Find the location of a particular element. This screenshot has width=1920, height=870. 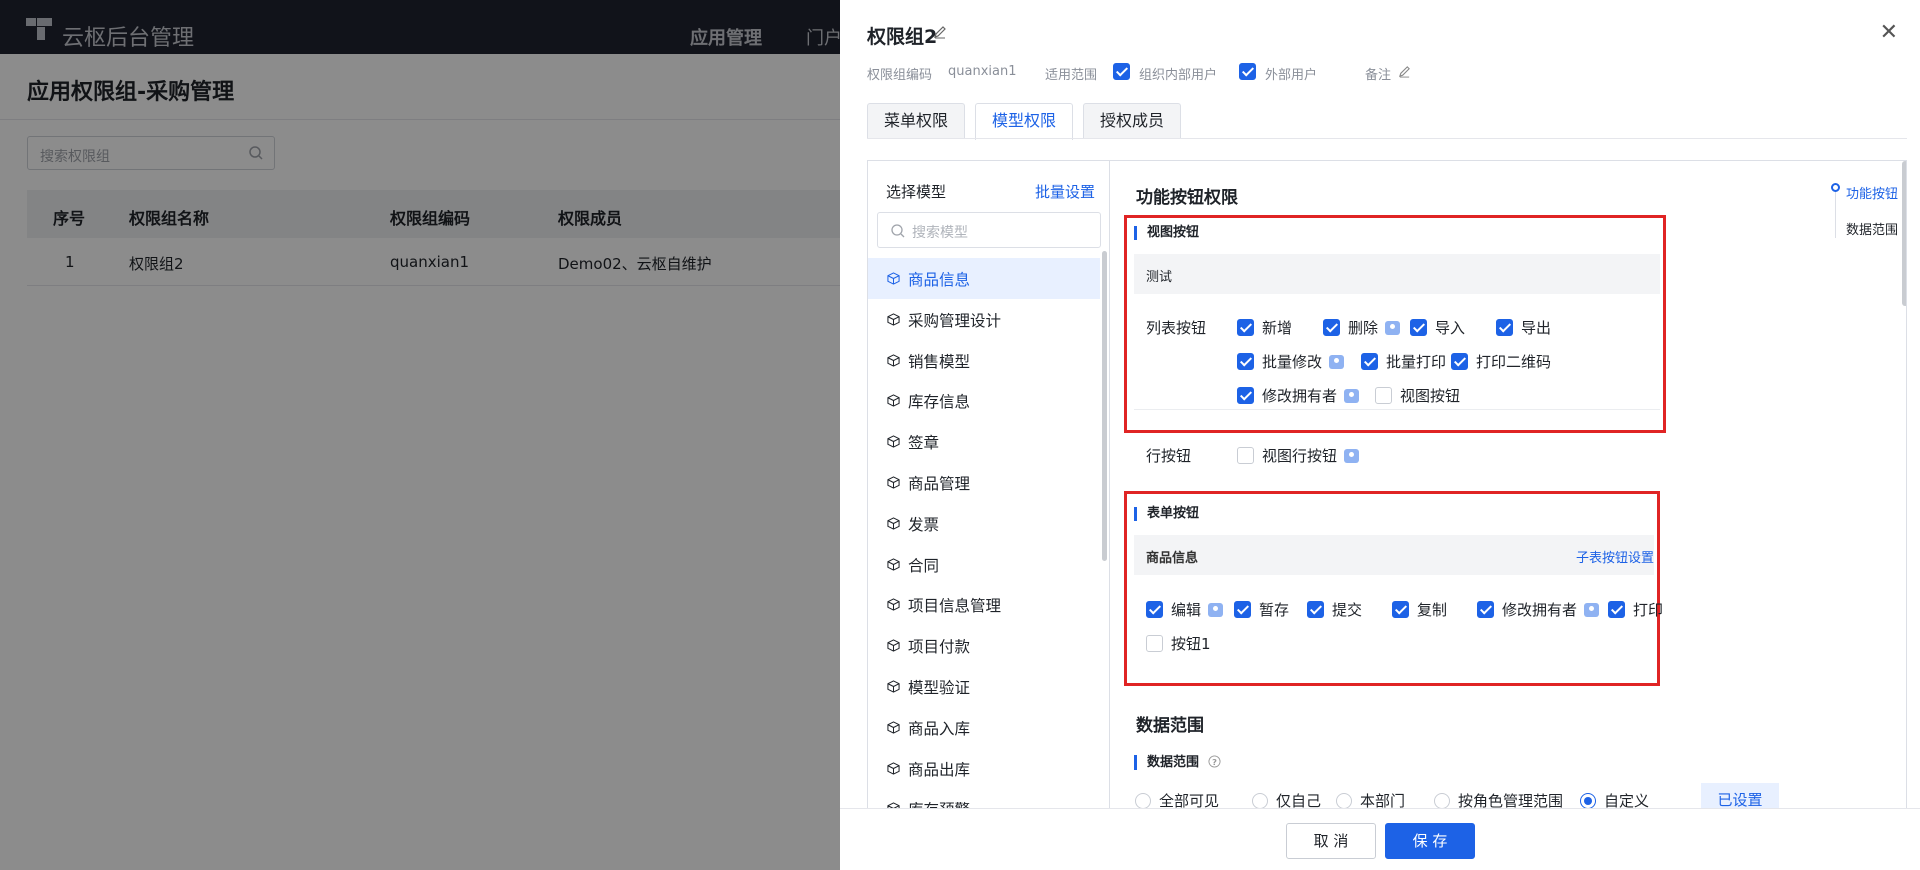

permission-checkbox-item: 导出 is located at coordinates (1523, 327).